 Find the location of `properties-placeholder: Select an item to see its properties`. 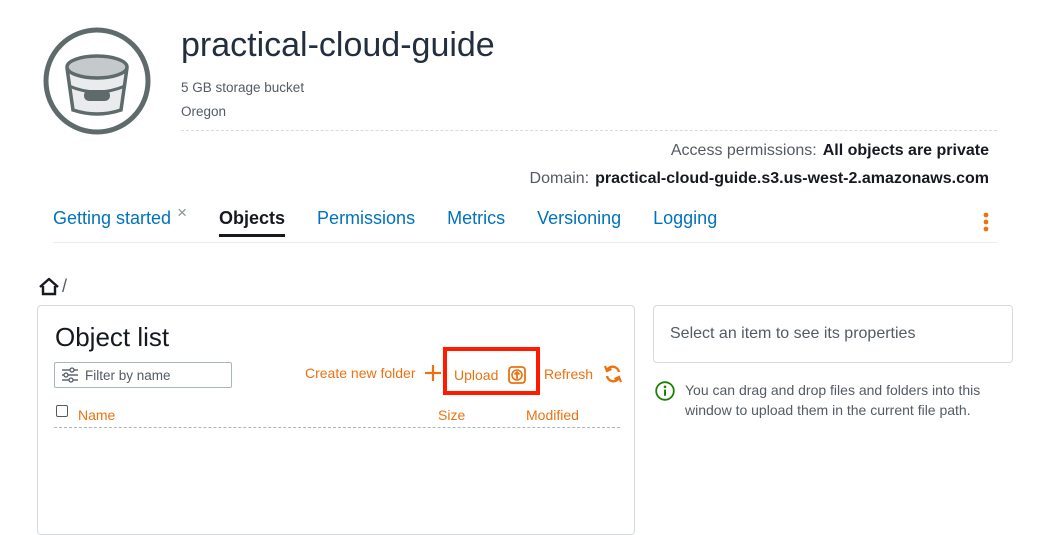

properties-placeholder: Select an item to see its properties is located at coordinates (793, 333).